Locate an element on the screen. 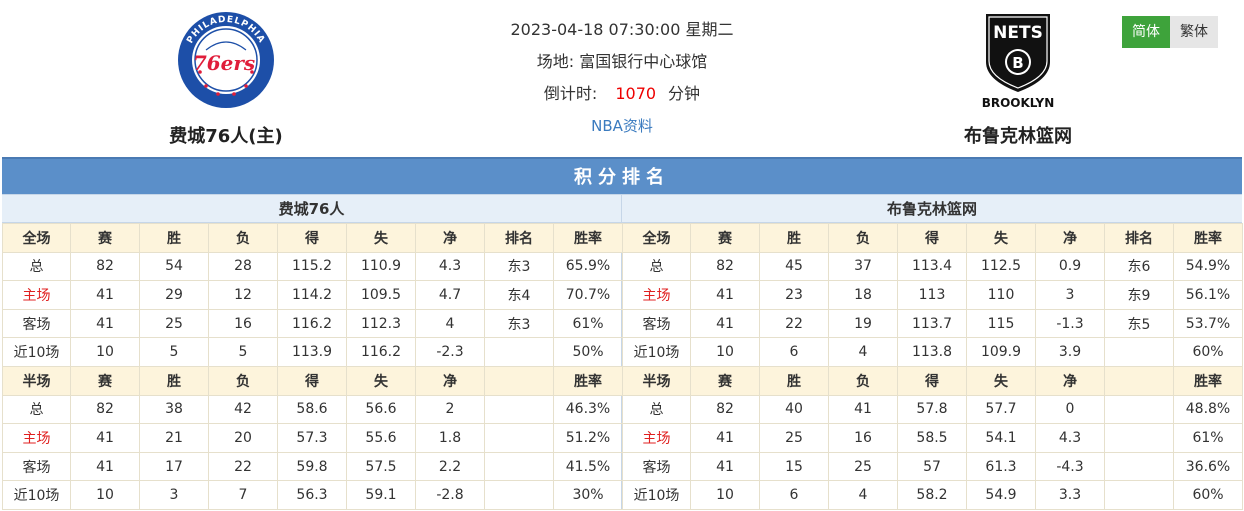 The image size is (1244, 511). home-team-name: 费城76人(主) is located at coordinates (226, 135).